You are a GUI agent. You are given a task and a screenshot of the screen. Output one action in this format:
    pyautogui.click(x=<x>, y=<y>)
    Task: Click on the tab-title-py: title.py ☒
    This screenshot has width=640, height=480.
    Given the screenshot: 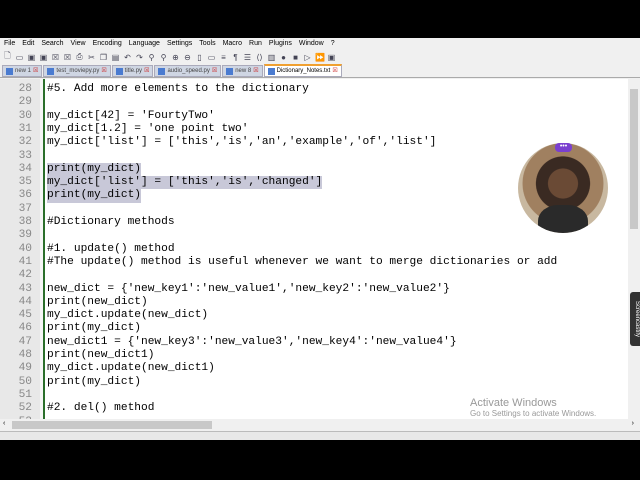 What is the action you would take?
    pyautogui.click(x=132, y=71)
    